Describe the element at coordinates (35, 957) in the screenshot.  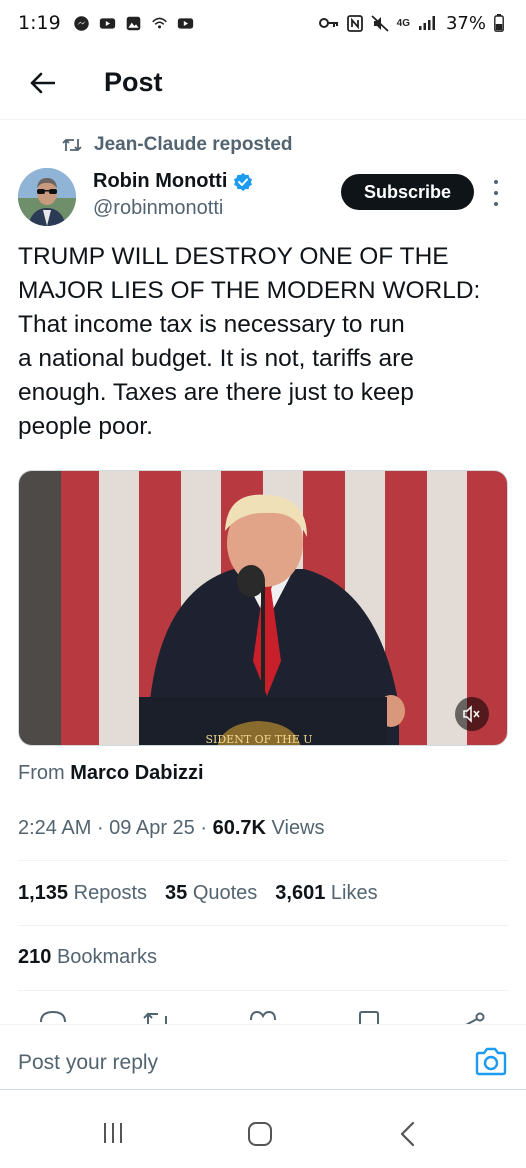
I see `bookmarks-count: 210` at that location.